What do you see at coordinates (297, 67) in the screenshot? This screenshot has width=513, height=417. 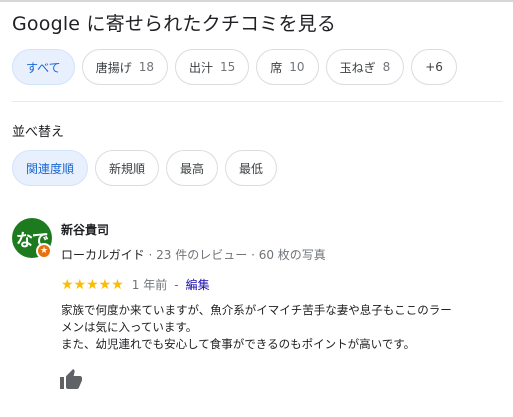 I see `filter-chip-count: 10` at bounding box center [297, 67].